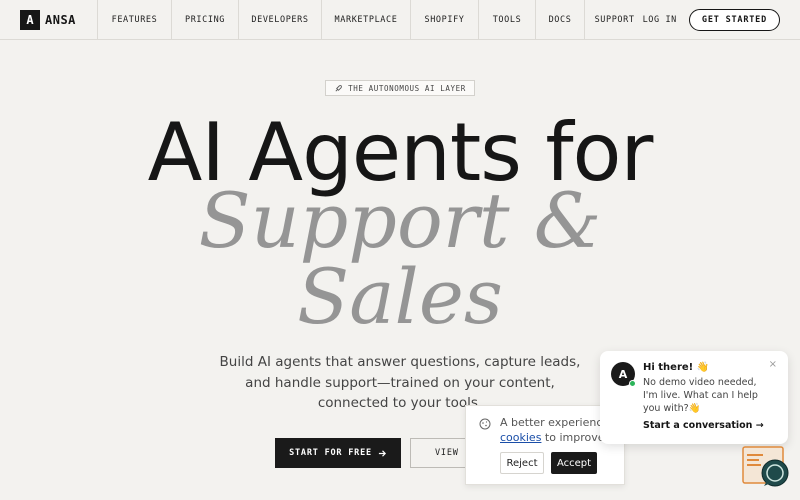  I want to click on brand-logo-link: A ANSA, so click(49, 20).